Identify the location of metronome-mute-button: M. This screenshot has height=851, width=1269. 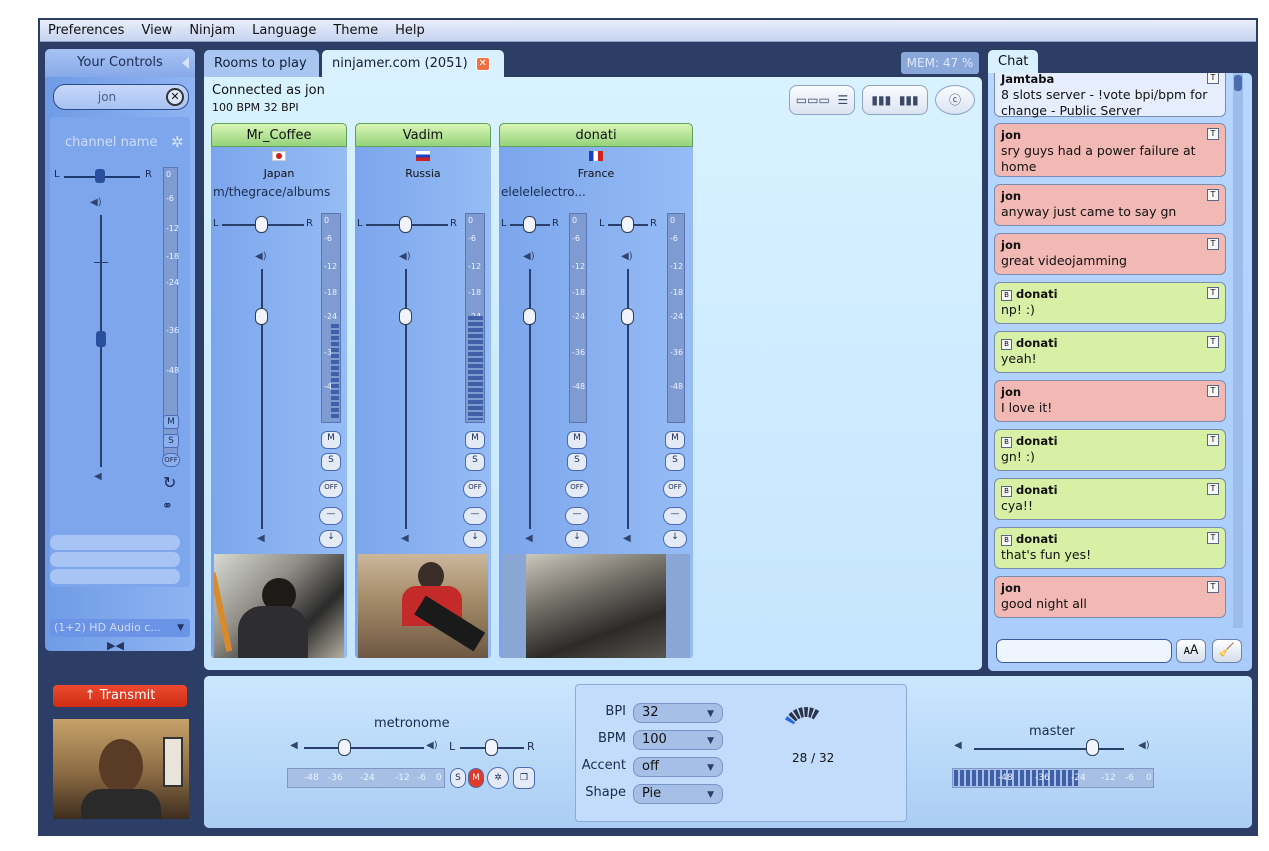
(476, 778).